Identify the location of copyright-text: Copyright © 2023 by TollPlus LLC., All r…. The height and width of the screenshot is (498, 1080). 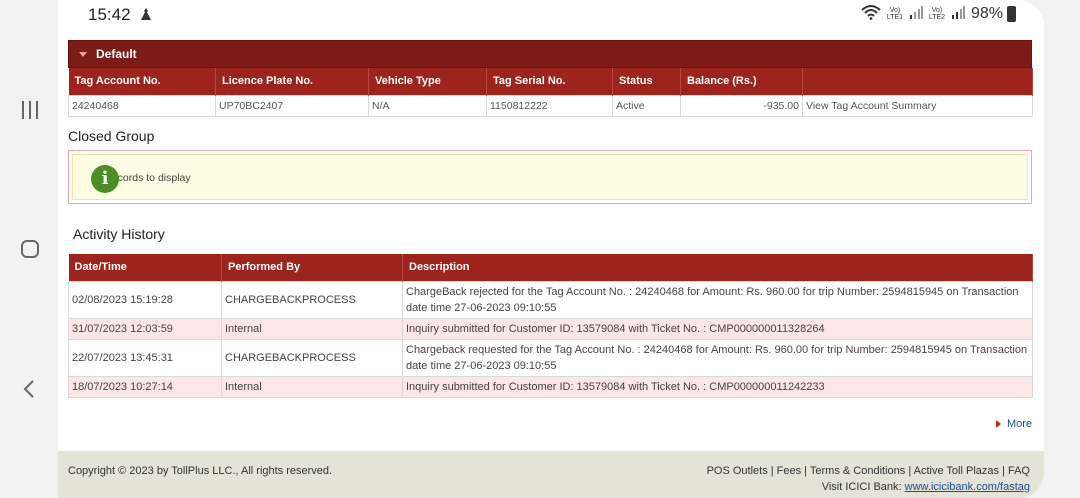
(200, 471).